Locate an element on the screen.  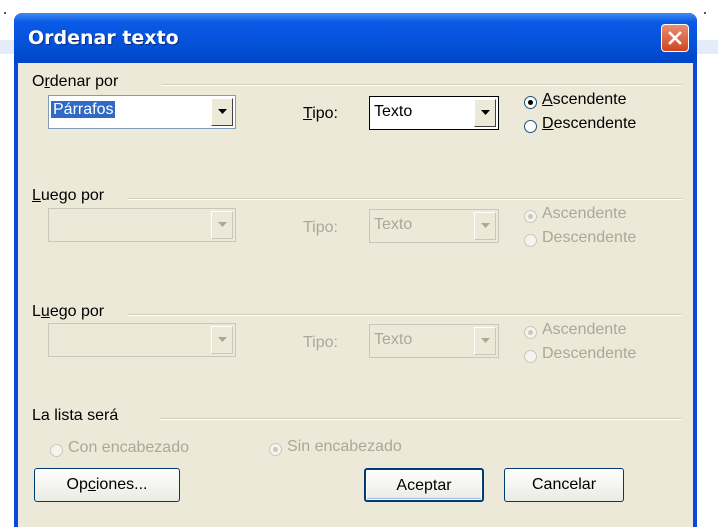
accept-button: Aceptar is located at coordinates (424, 485).